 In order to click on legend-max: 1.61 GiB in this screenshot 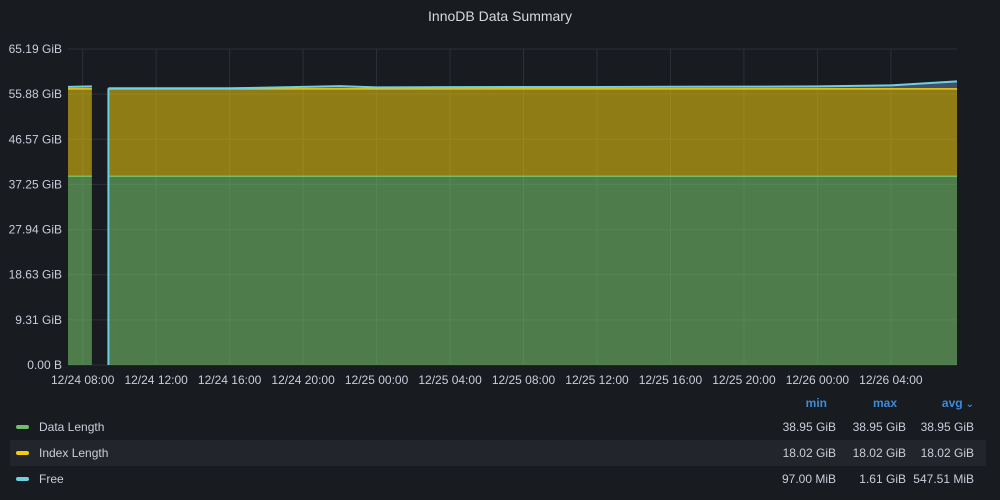, I will do `click(882, 479)`.